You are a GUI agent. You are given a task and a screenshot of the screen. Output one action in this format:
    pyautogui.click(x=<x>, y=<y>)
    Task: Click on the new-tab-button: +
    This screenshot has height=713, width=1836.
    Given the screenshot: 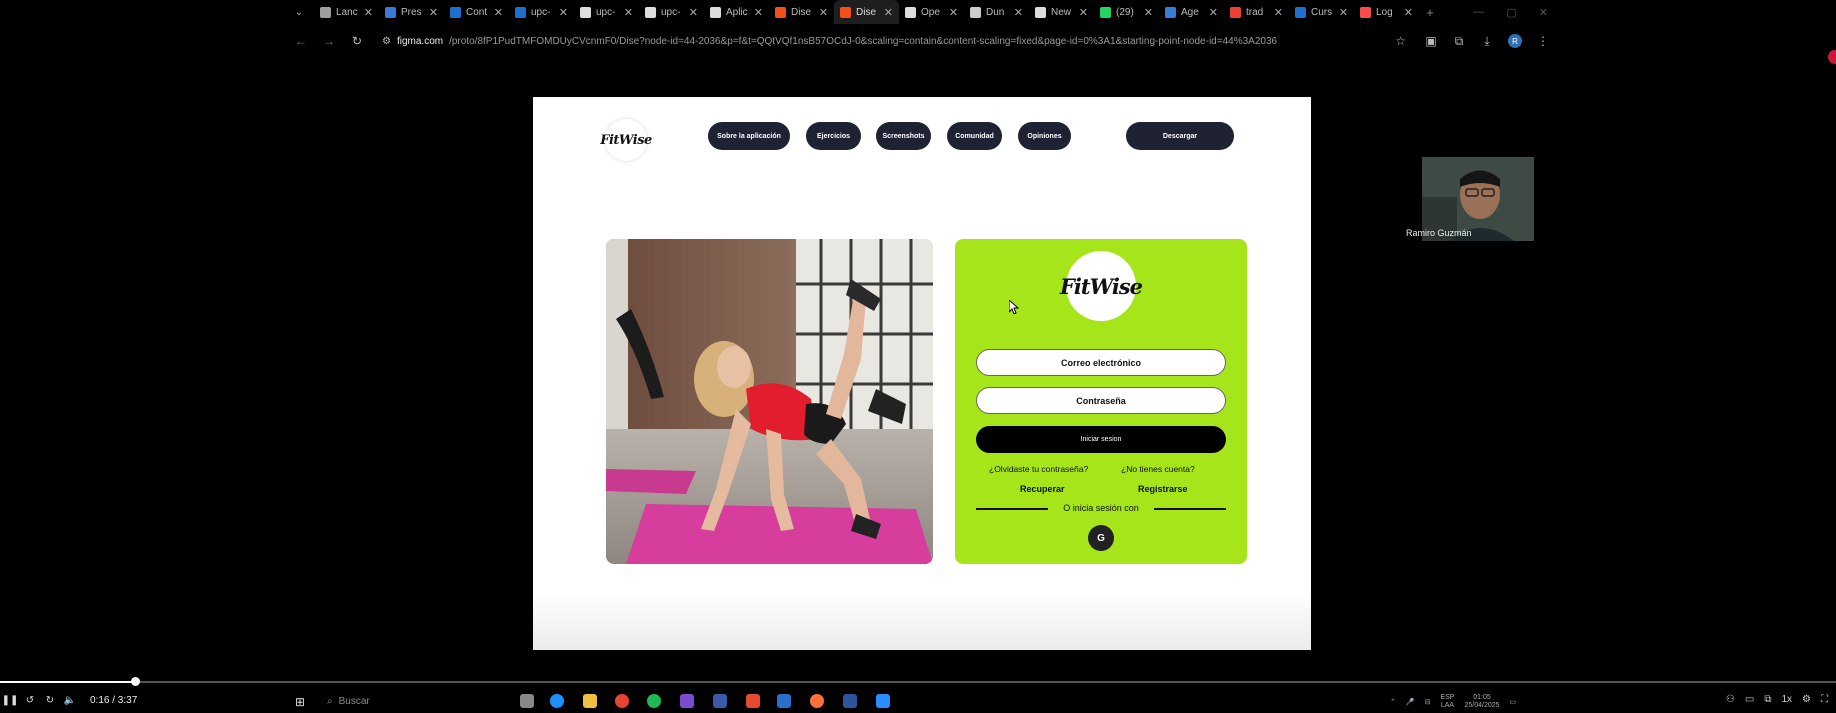 What is the action you would take?
    pyautogui.click(x=1430, y=12)
    